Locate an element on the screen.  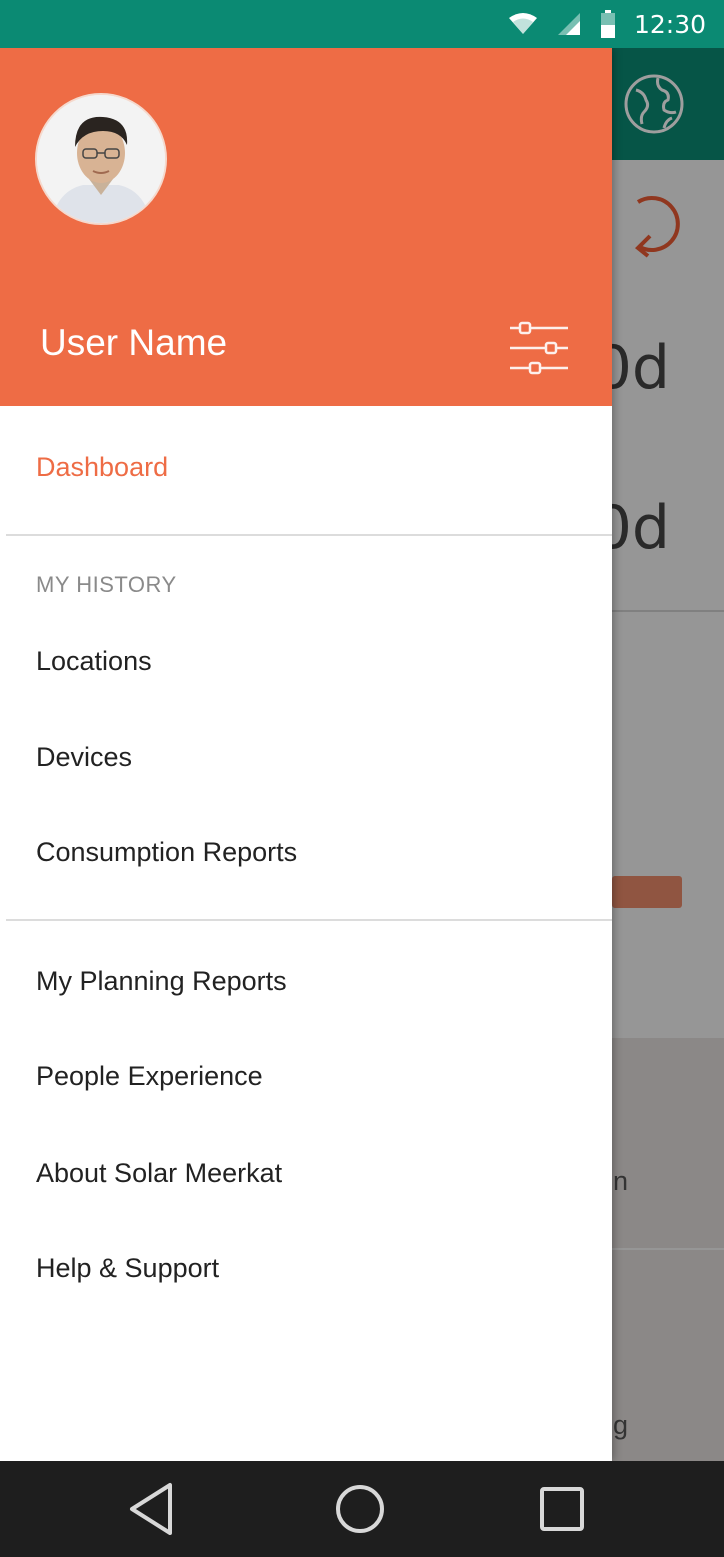
cell-signal-icon is located at coordinates (568, 24).